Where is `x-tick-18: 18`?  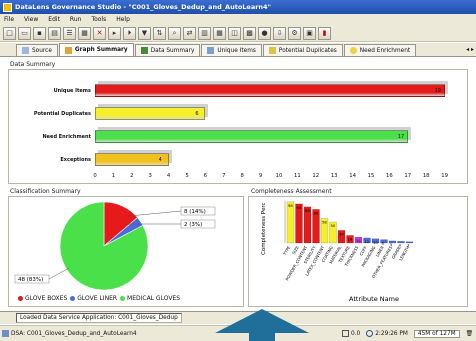 x-tick-18: 18 is located at coordinates (426, 176).